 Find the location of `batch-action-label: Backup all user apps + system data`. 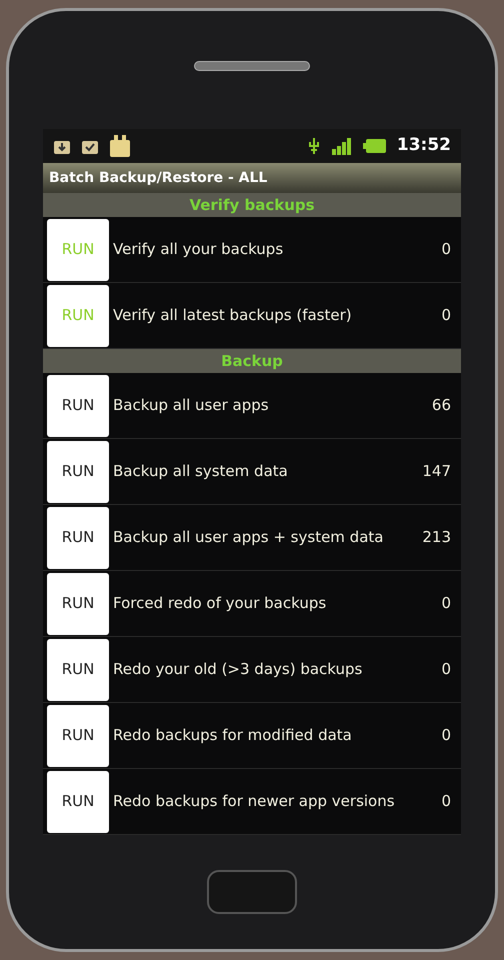

batch-action-label: Backup all user apps + system data is located at coordinates (248, 537).